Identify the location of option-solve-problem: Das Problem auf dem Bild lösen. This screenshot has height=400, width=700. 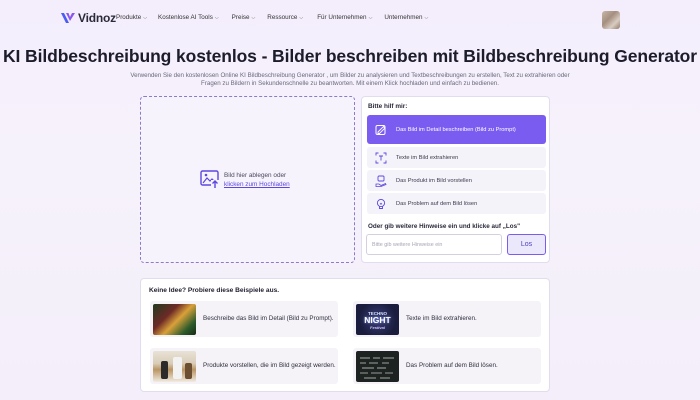
(456, 203).